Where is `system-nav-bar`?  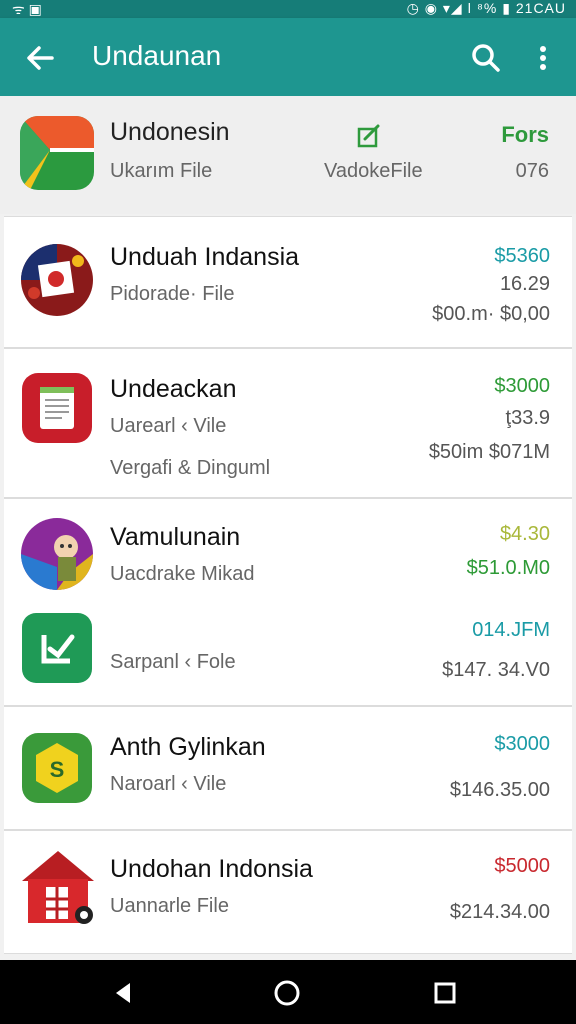 system-nav-bar is located at coordinates (288, 992).